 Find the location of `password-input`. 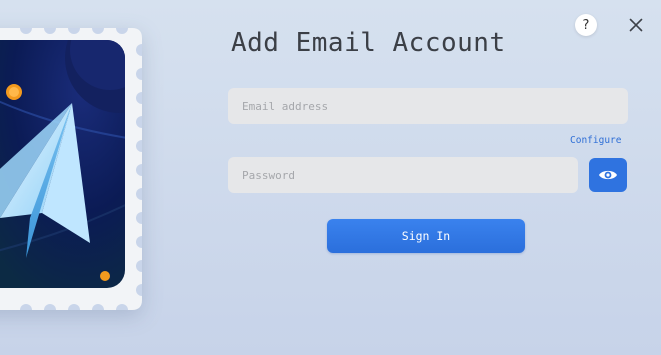

password-input is located at coordinates (403, 175).